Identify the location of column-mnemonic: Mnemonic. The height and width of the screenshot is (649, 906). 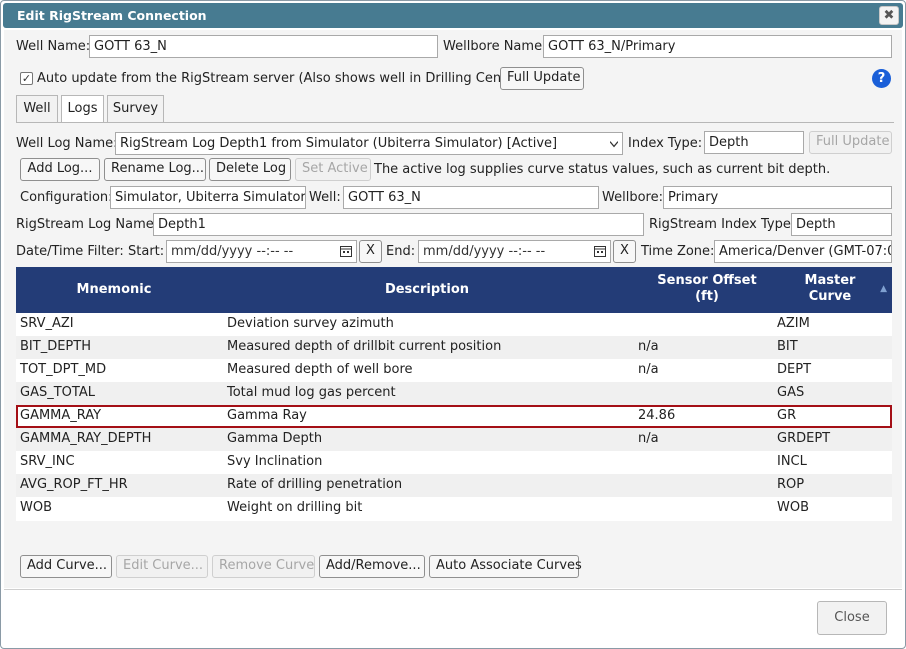
(114, 290).